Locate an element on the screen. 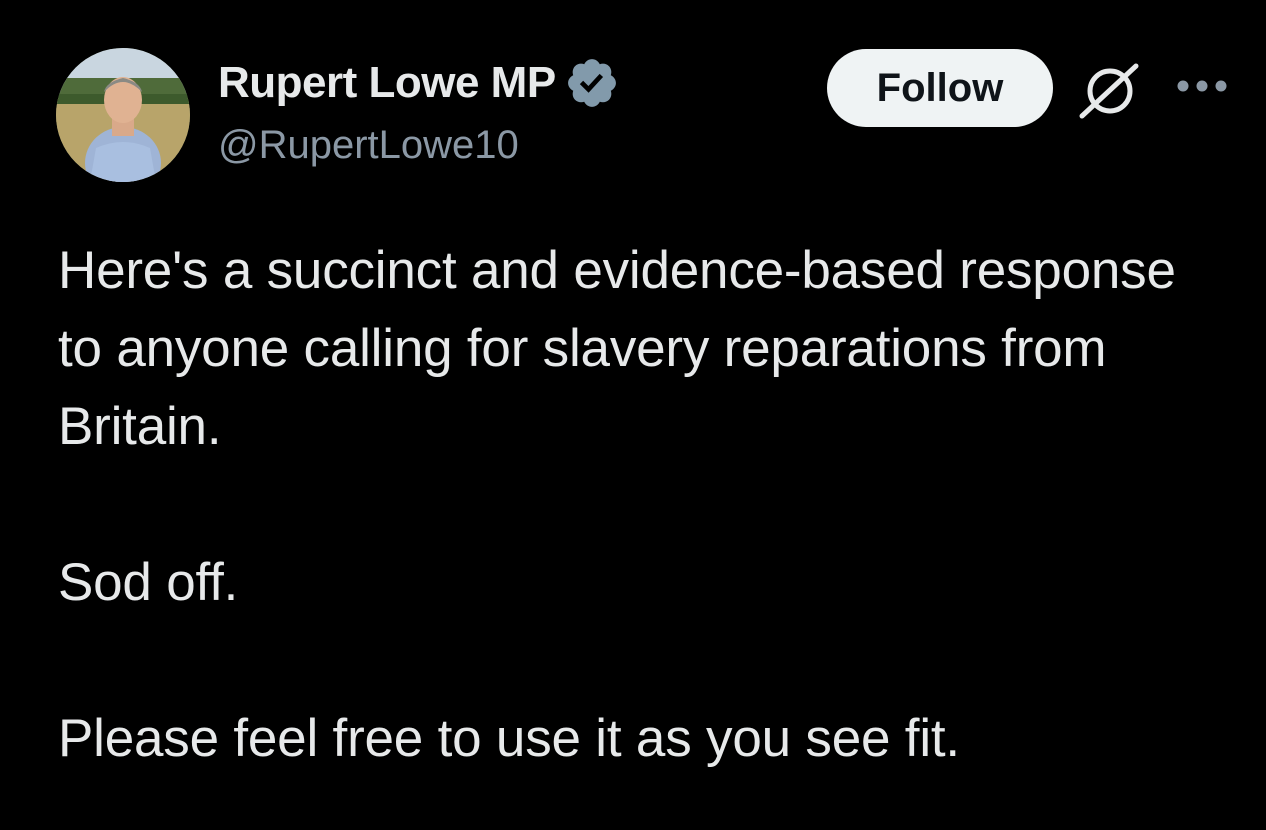  avatar is located at coordinates (123, 115).